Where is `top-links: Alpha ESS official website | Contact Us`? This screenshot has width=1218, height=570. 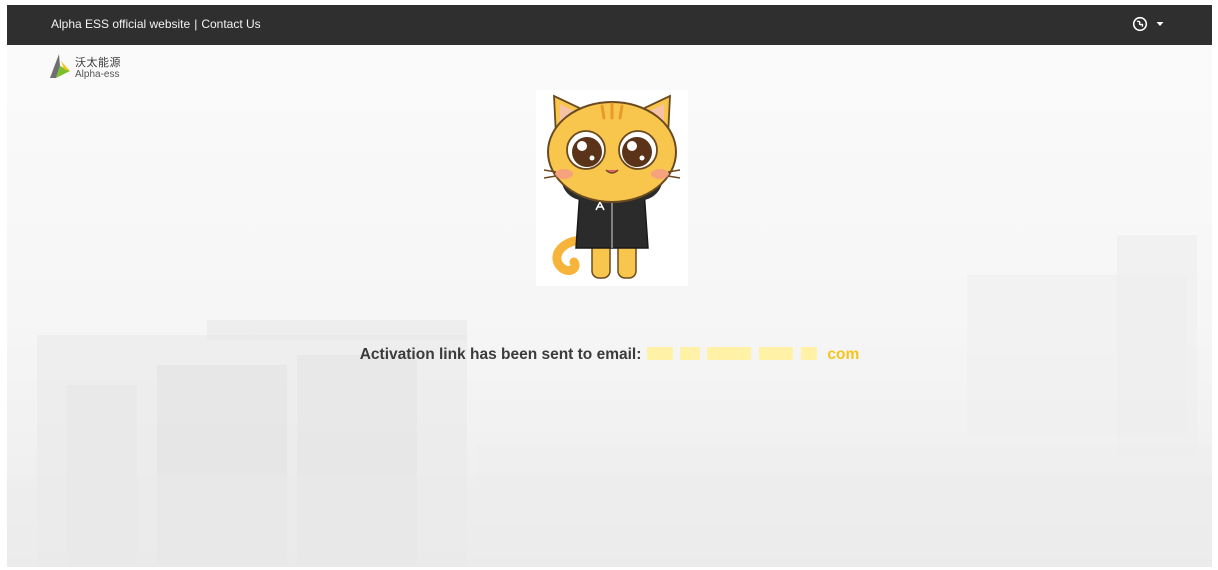 top-links: Alpha ESS official website | Contact Us is located at coordinates (156, 24).